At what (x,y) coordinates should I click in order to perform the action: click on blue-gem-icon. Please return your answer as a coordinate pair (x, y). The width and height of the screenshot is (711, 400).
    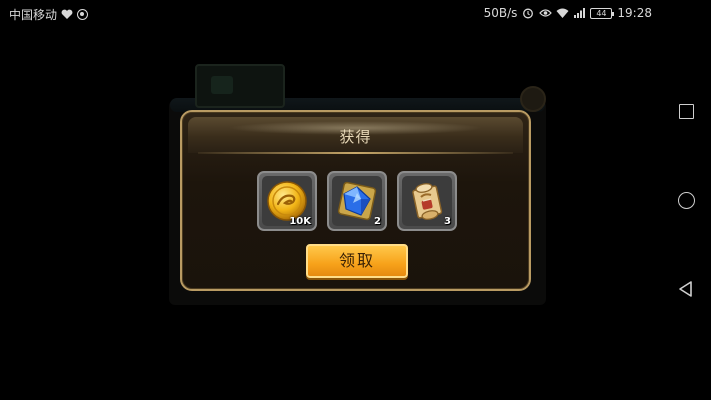
    Looking at the image, I should click on (357, 201).